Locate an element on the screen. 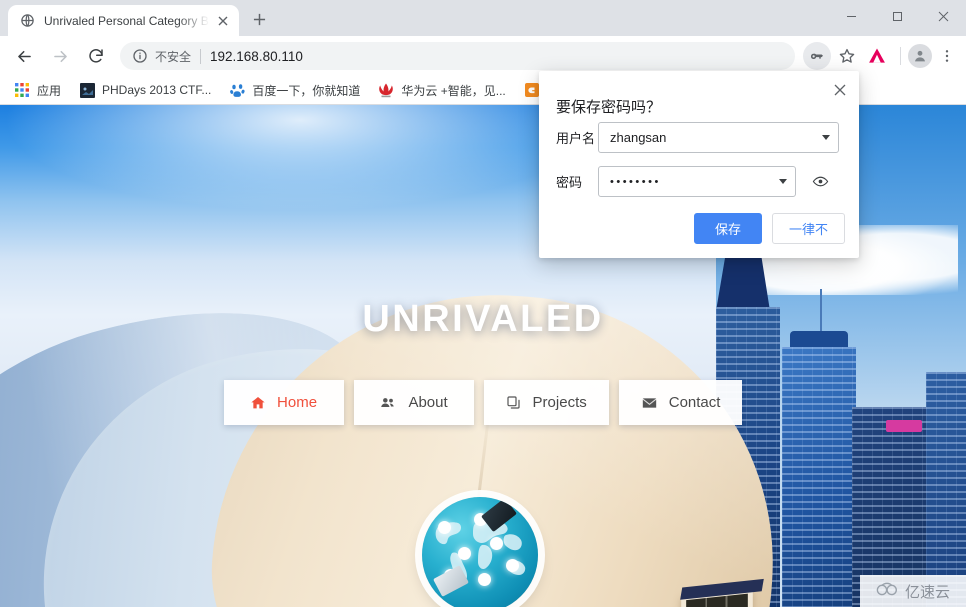 The image size is (966, 607). omnibox-divider is located at coordinates (201, 56).